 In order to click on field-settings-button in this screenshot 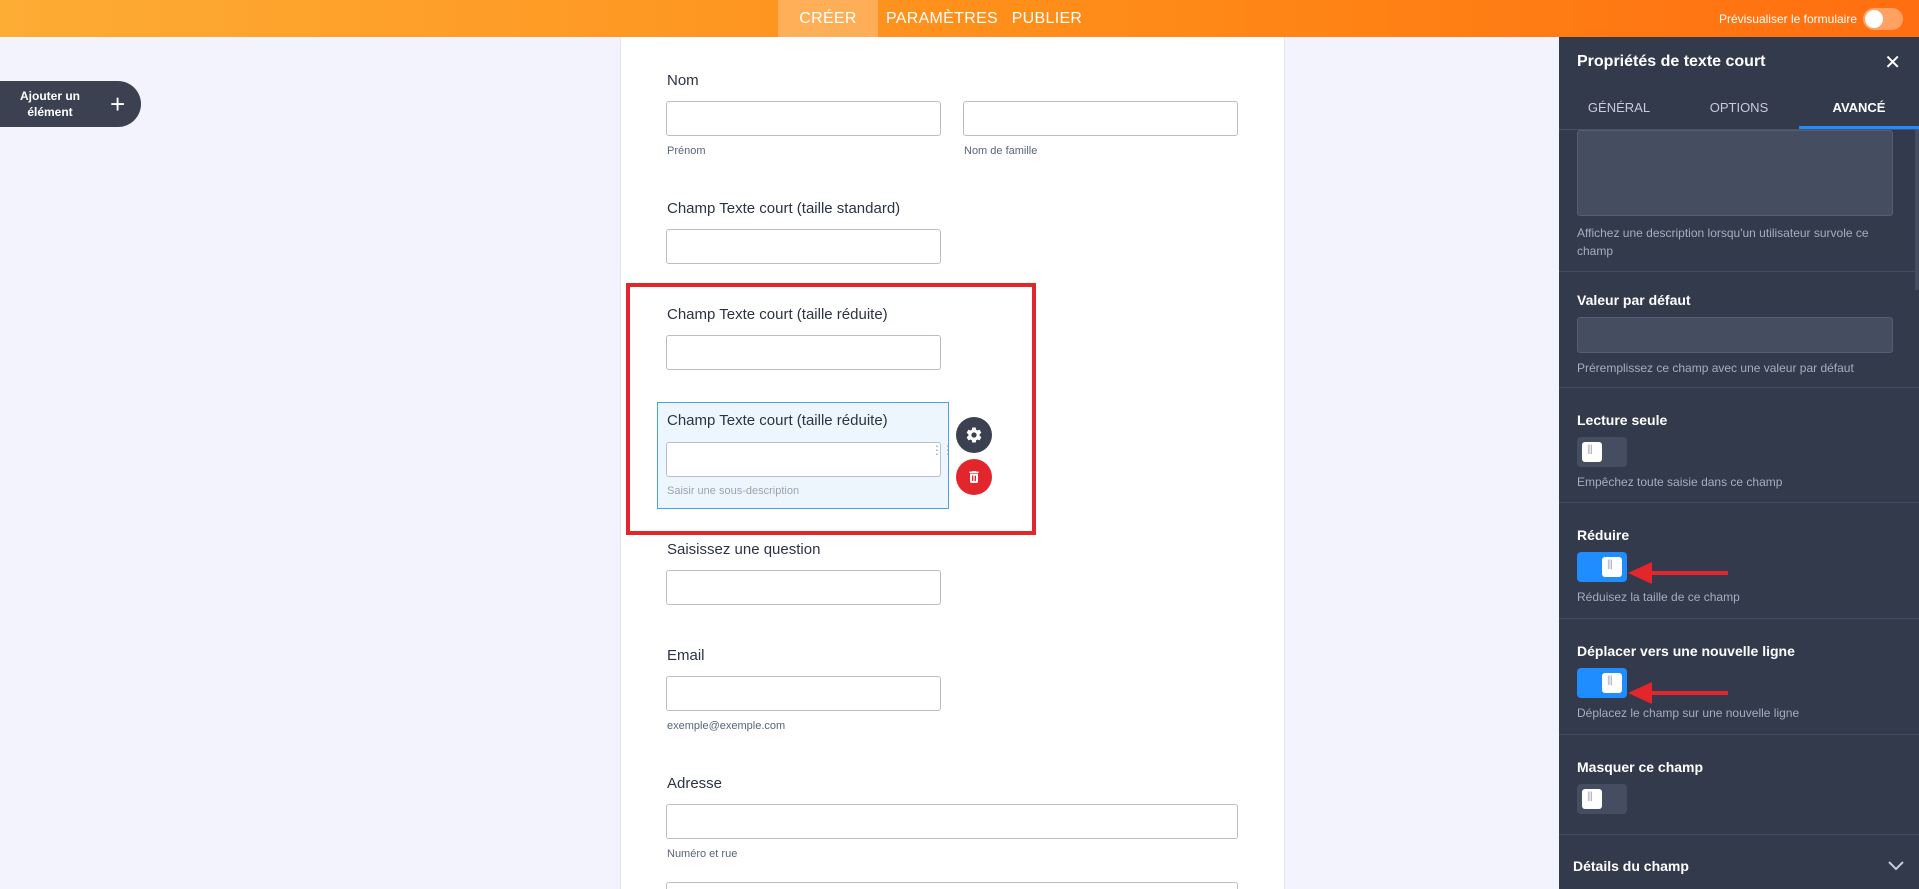, I will do `click(974, 435)`.